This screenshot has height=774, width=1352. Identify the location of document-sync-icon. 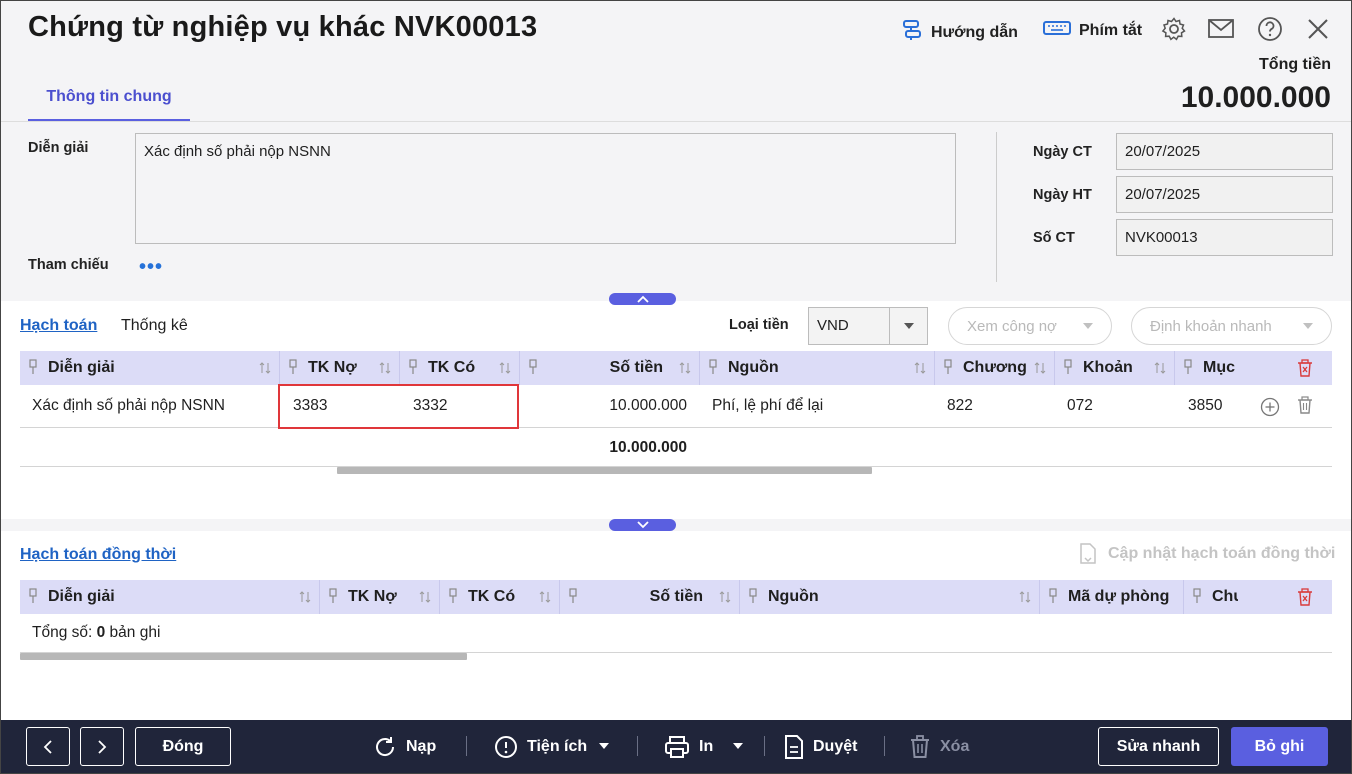
(1088, 553).